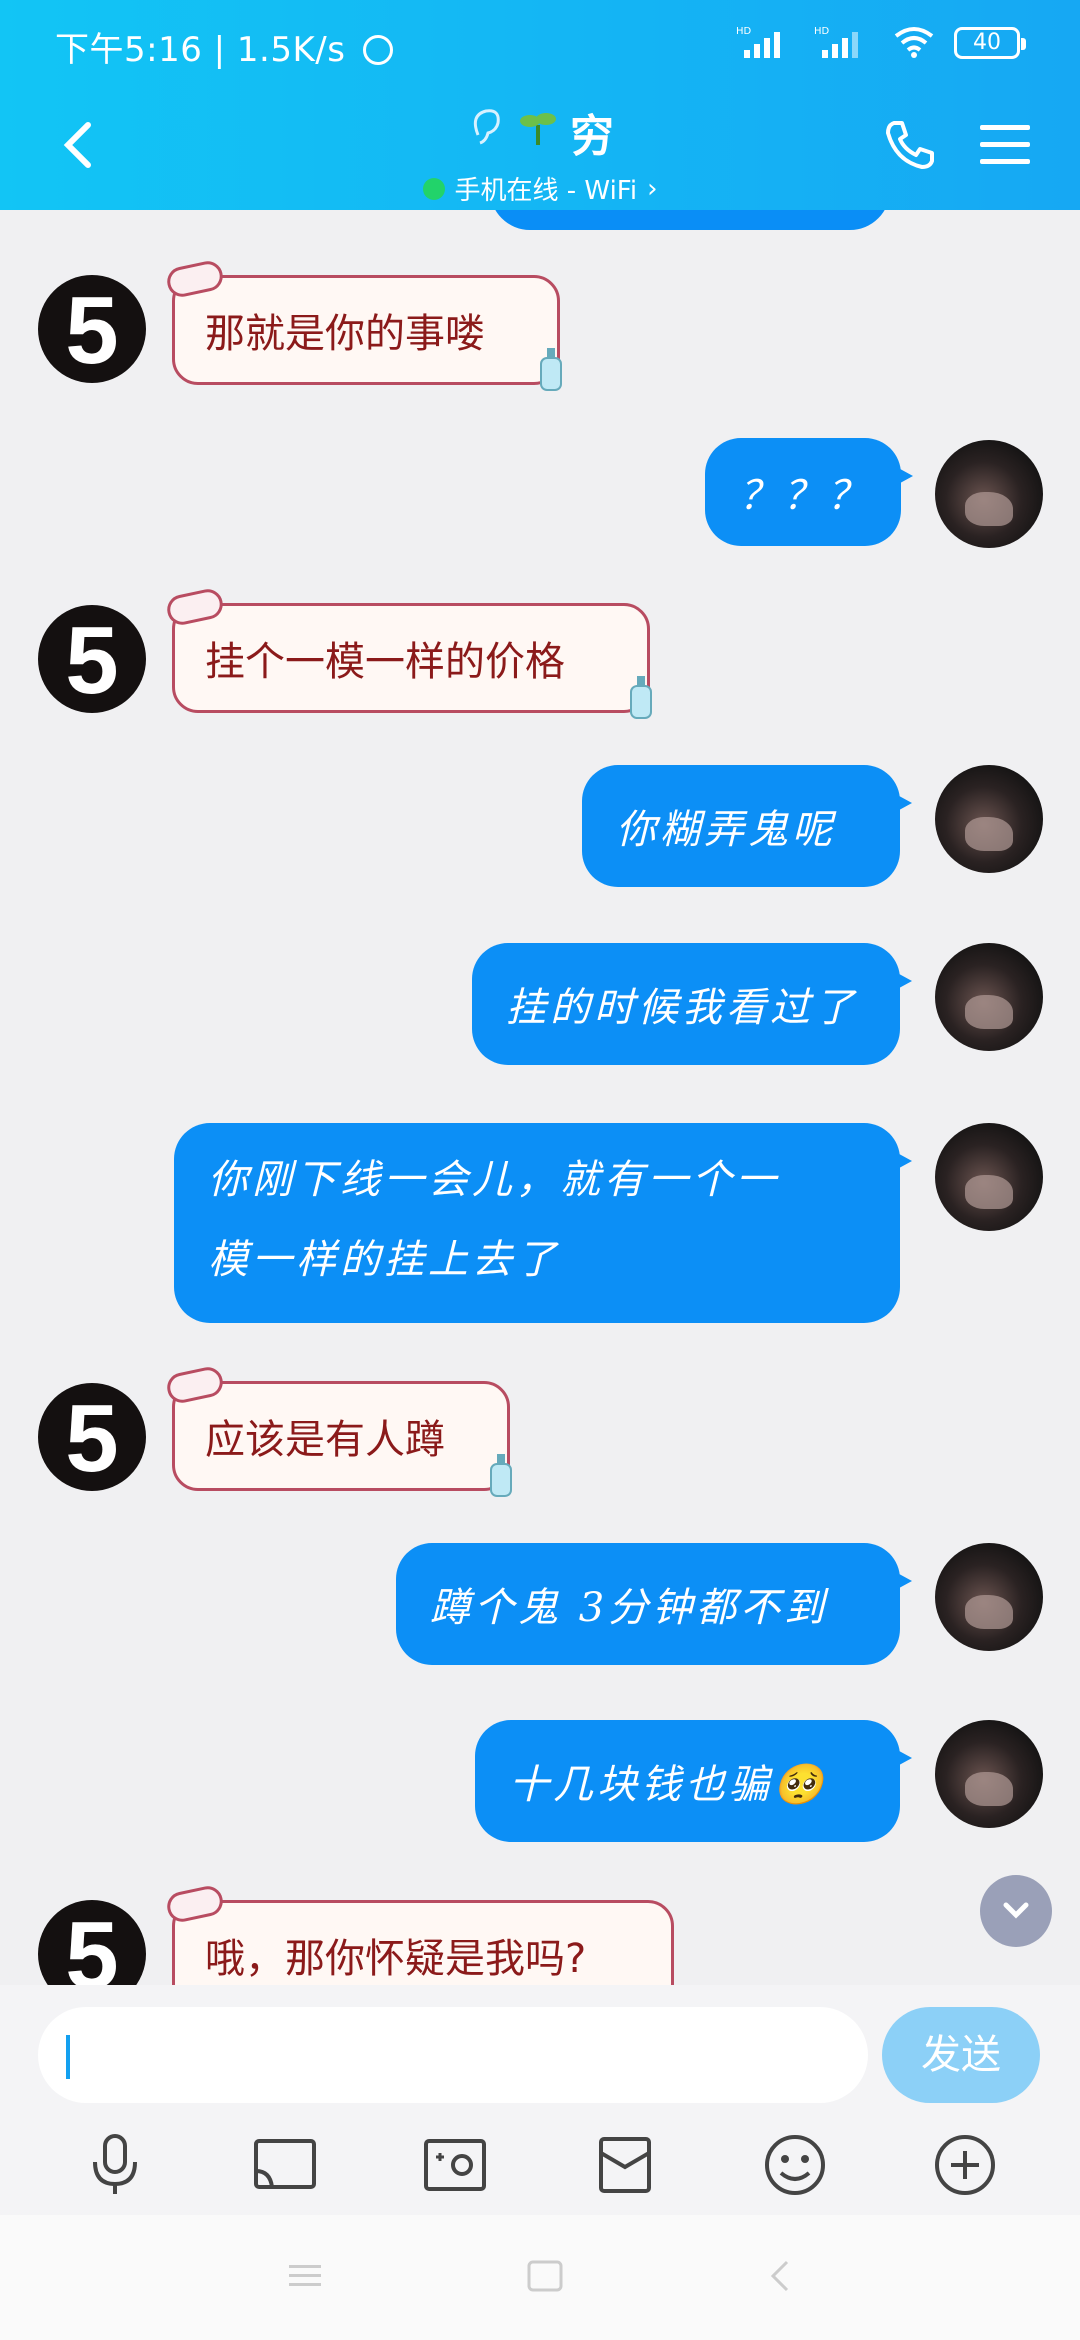 This screenshot has width=1080, height=2340. What do you see at coordinates (546, 191) in the screenshot?
I see `online-status-text: 手机在线 - WiFi` at bounding box center [546, 191].